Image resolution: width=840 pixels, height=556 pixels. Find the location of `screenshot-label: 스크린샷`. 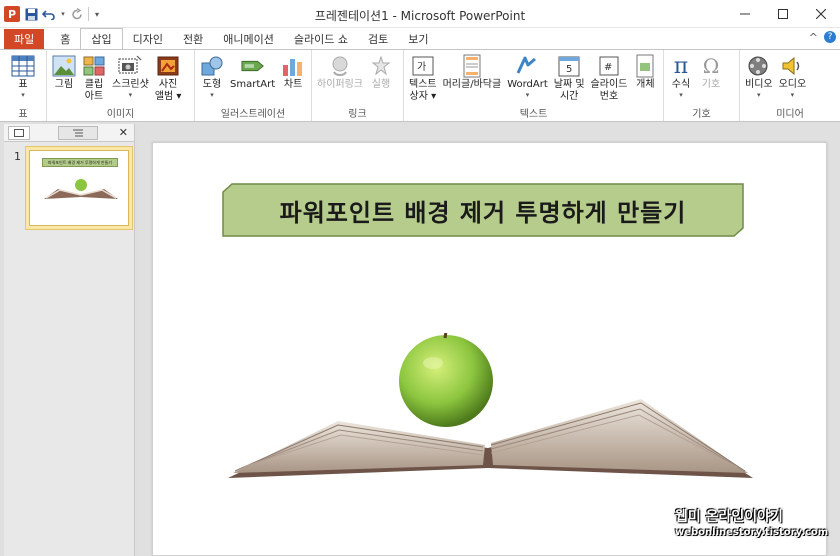

screenshot-label: 스크린샷 is located at coordinates (130, 84).